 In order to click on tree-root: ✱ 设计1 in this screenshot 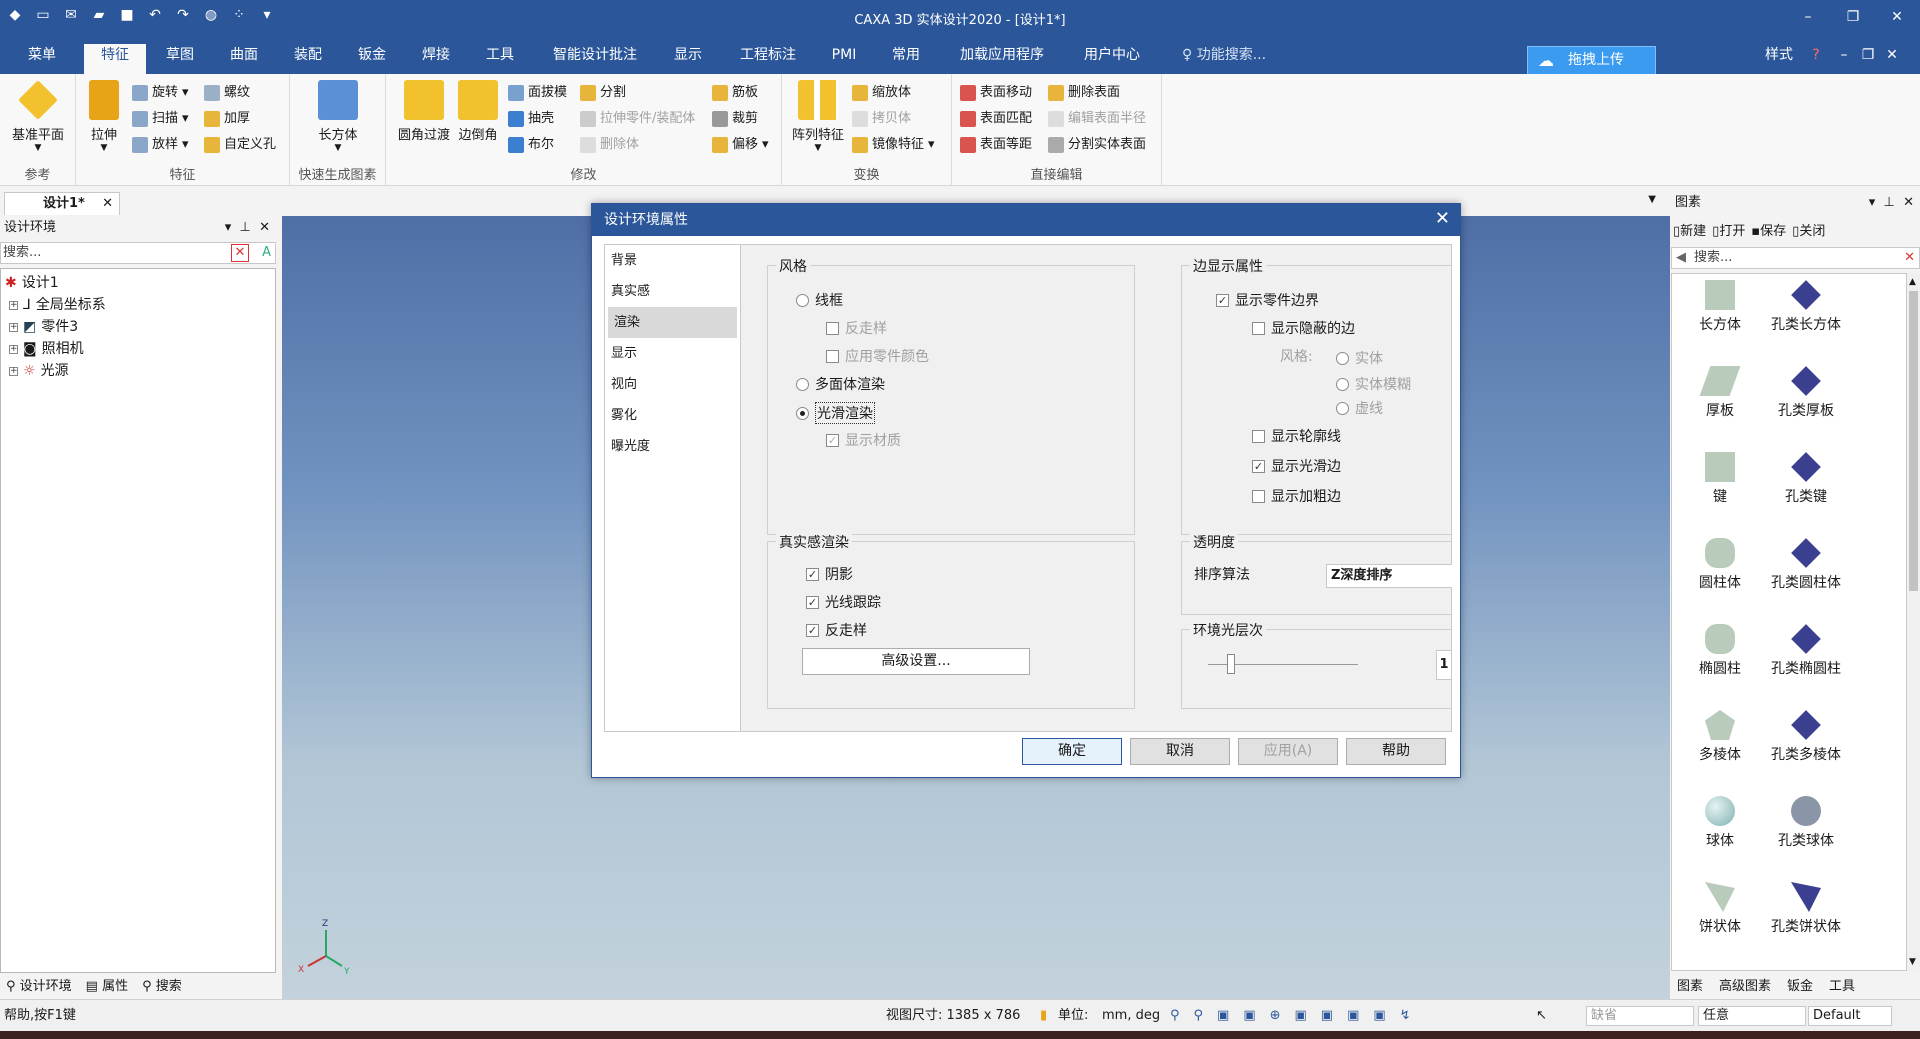, I will do `click(32, 283)`.